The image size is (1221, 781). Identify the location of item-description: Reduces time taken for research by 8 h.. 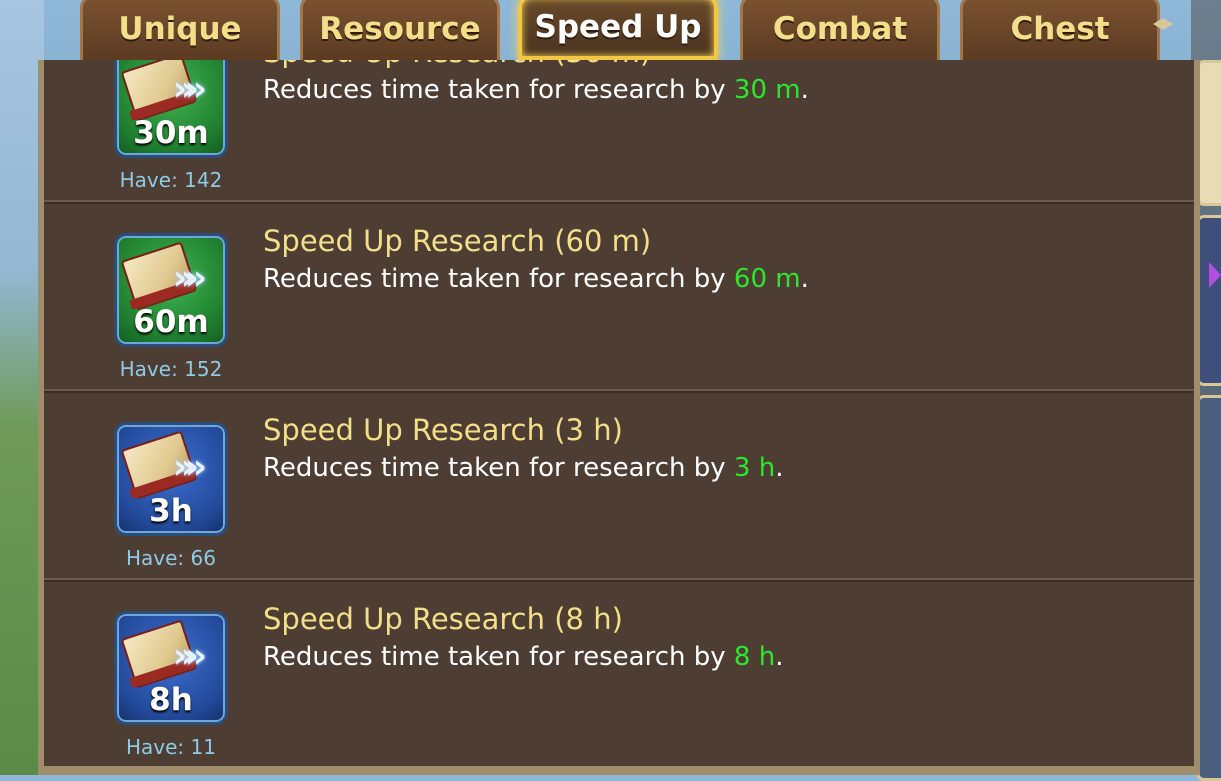
(523, 657).